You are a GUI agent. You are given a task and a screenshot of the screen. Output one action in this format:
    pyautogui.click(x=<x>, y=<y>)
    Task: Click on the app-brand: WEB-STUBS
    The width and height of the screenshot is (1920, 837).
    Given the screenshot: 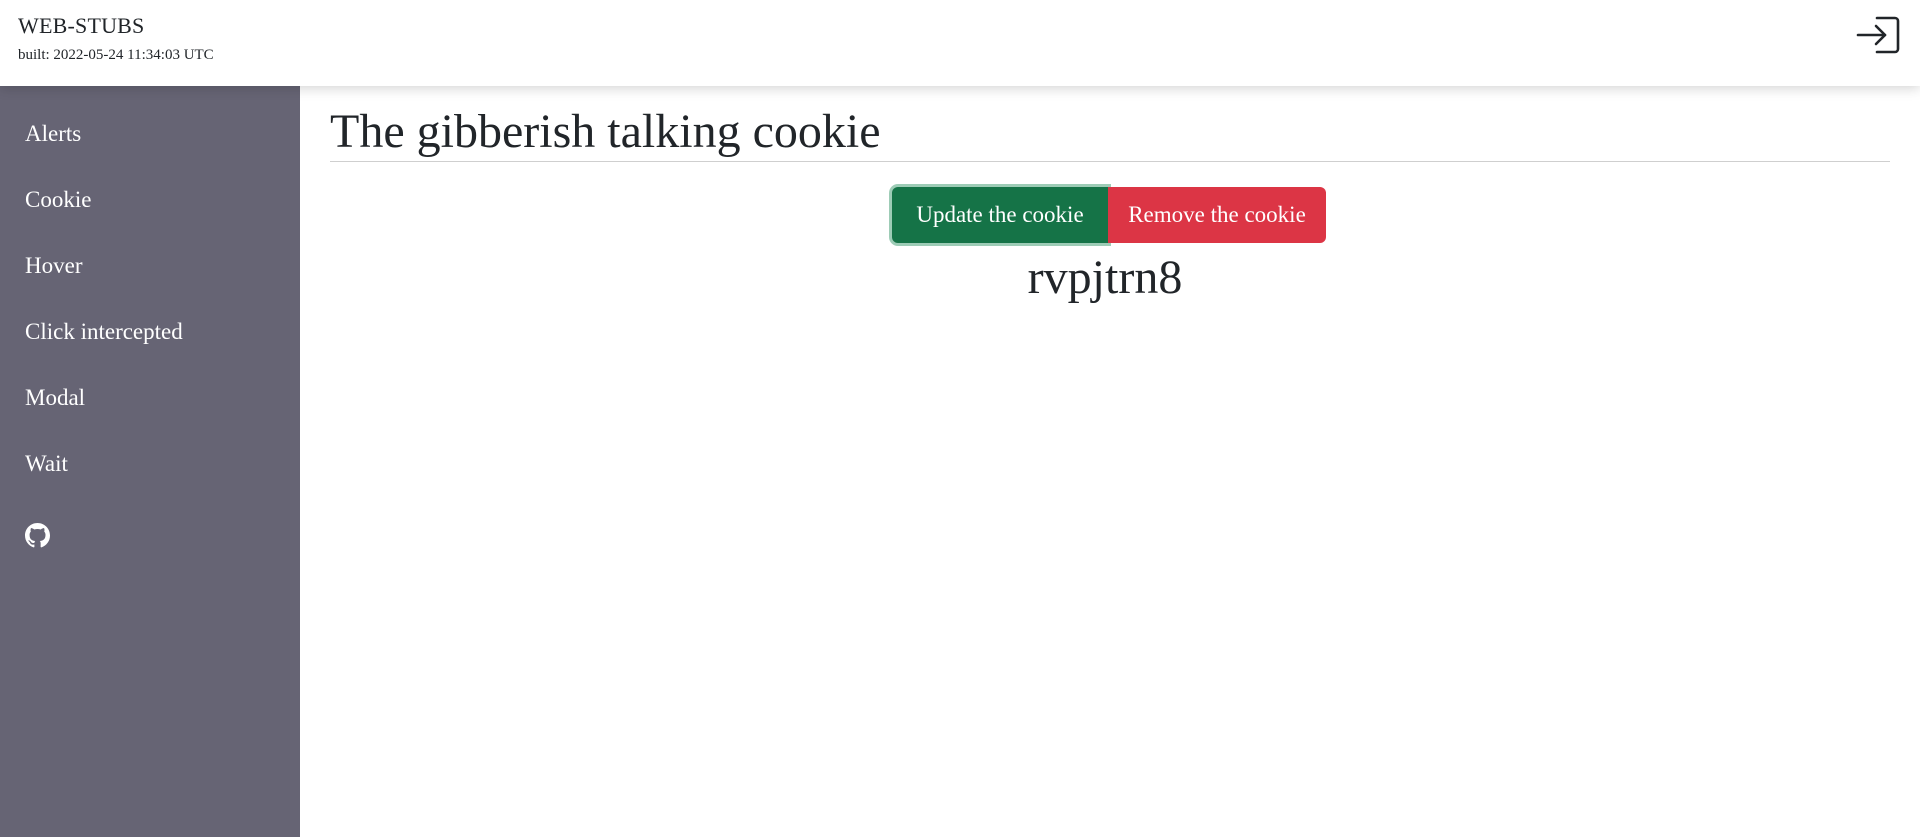 What is the action you would take?
    pyautogui.click(x=81, y=26)
    